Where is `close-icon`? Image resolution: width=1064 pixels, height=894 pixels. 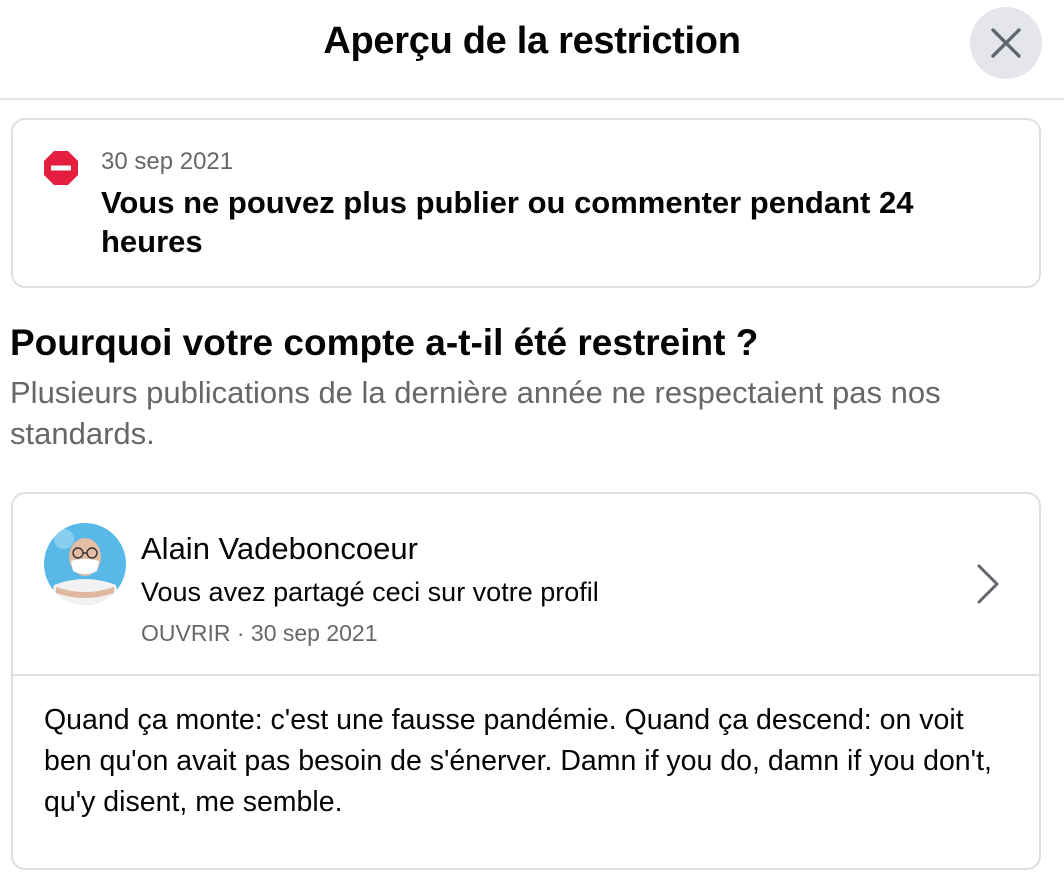 close-icon is located at coordinates (1006, 43).